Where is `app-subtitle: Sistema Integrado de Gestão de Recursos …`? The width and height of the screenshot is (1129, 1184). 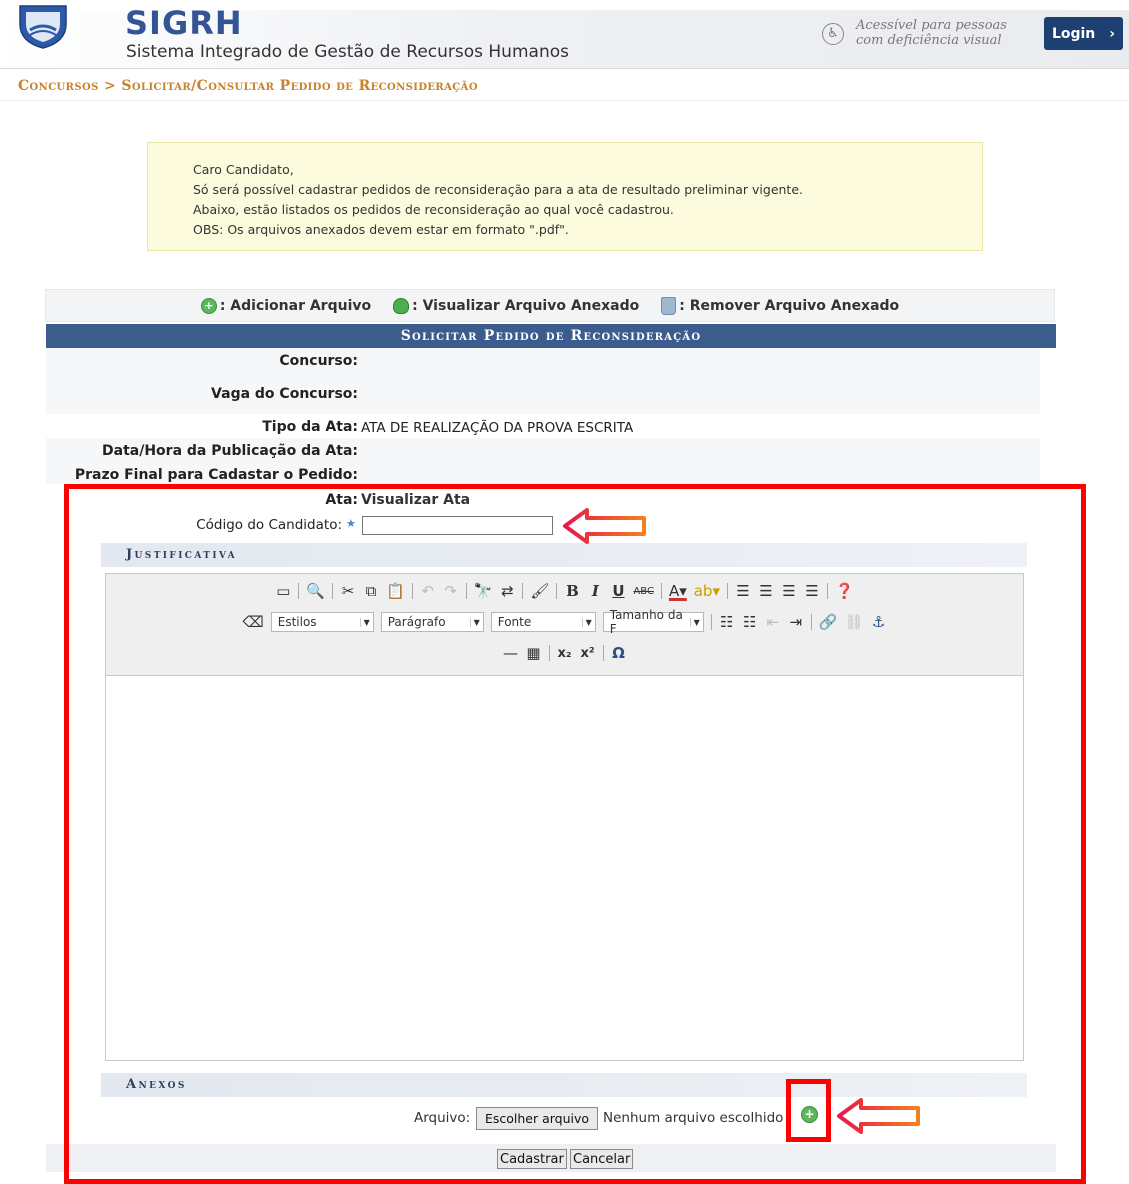
app-subtitle: Sistema Integrado de Gestão de Recursos … is located at coordinates (347, 52).